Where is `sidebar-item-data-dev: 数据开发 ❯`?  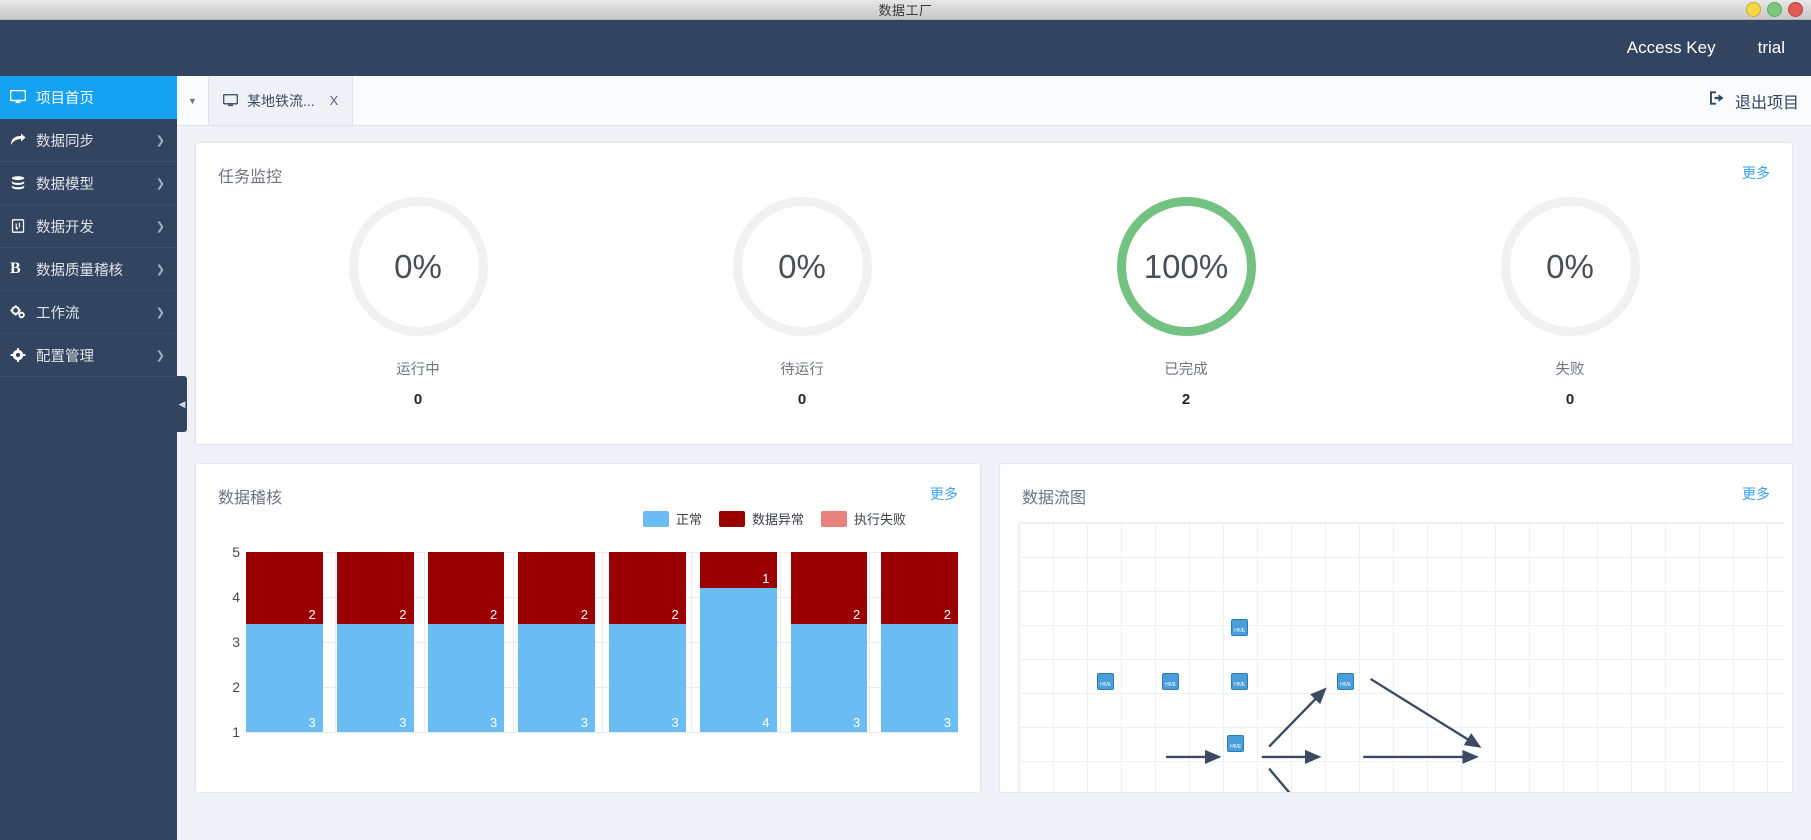
sidebar-item-data-dev: 数据开发 ❯ is located at coordinates (88, 226).